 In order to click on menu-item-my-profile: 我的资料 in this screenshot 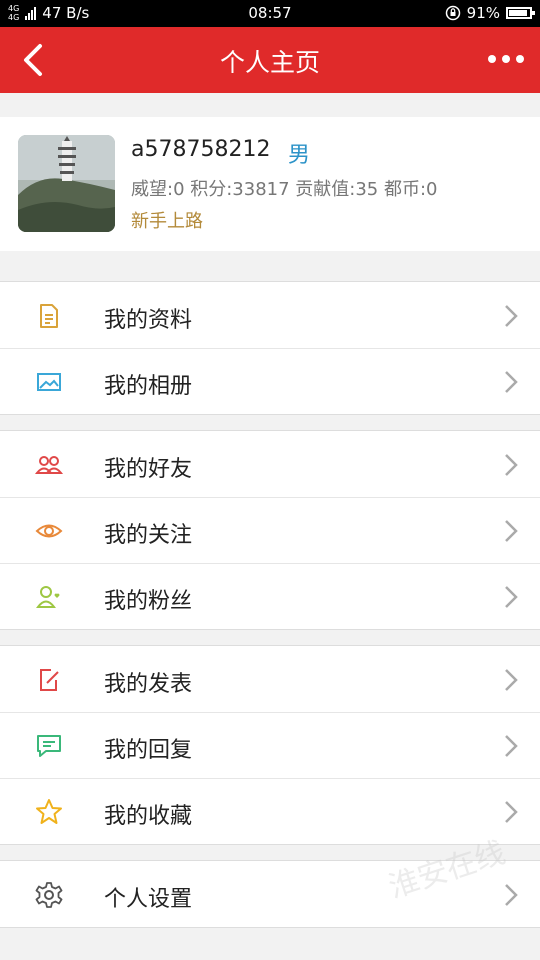, I will do `click(270, 315)`.